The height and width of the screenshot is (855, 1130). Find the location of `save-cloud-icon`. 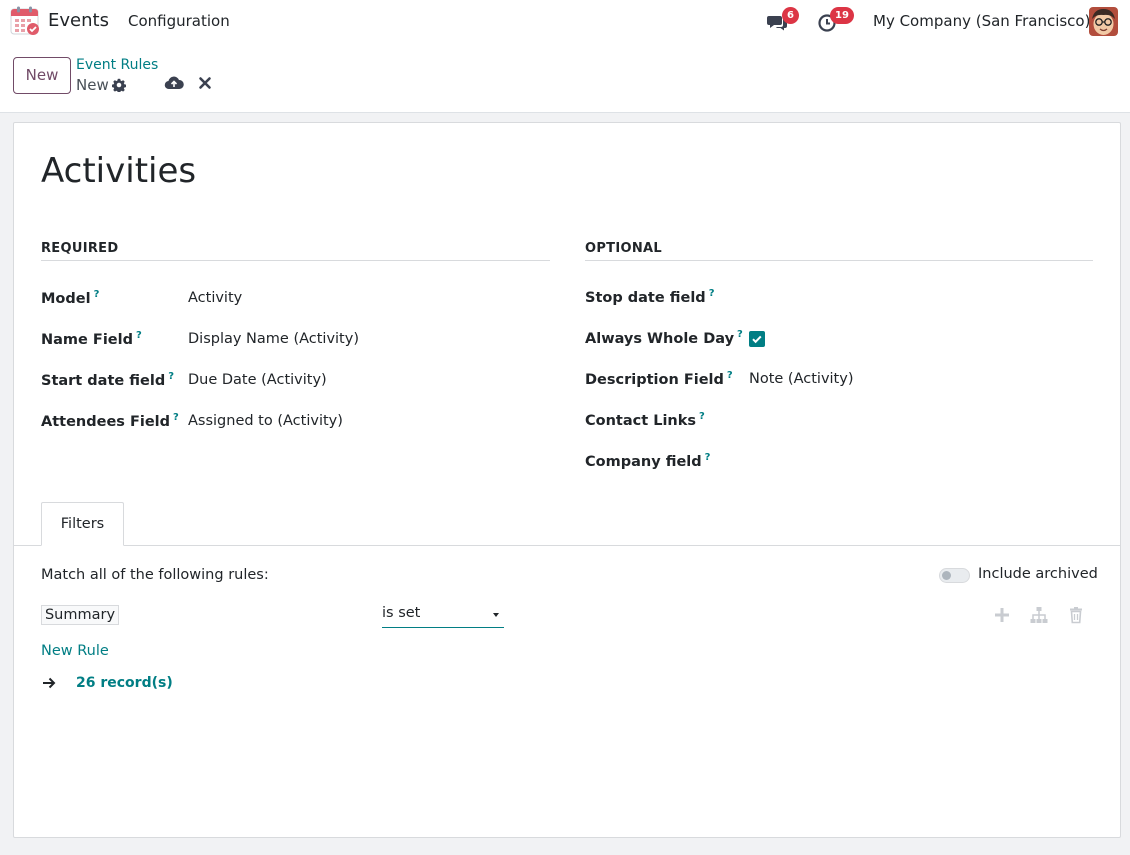

save-cloud-icon is located at coordinates (174, 83).